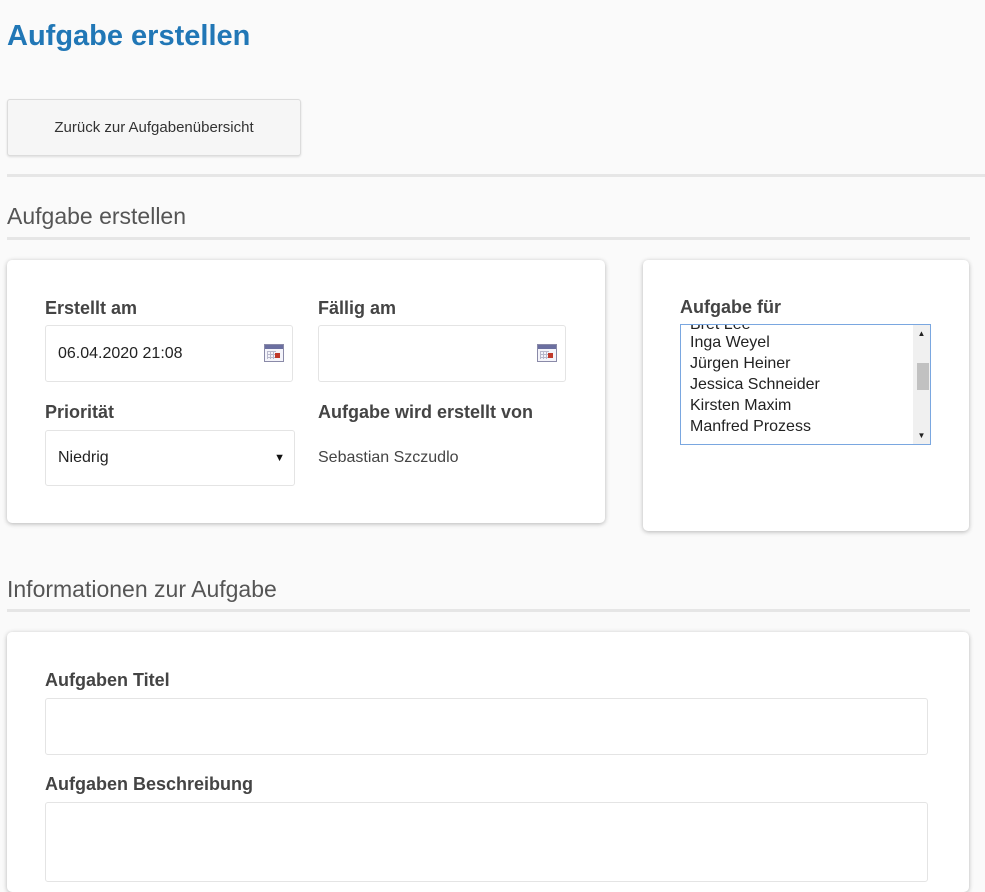  What do you see at coordinates (149, 784) in the screenshot?
I see `task-description-label: Aufgaben Beschreibung` at bounding box center [149, 784].